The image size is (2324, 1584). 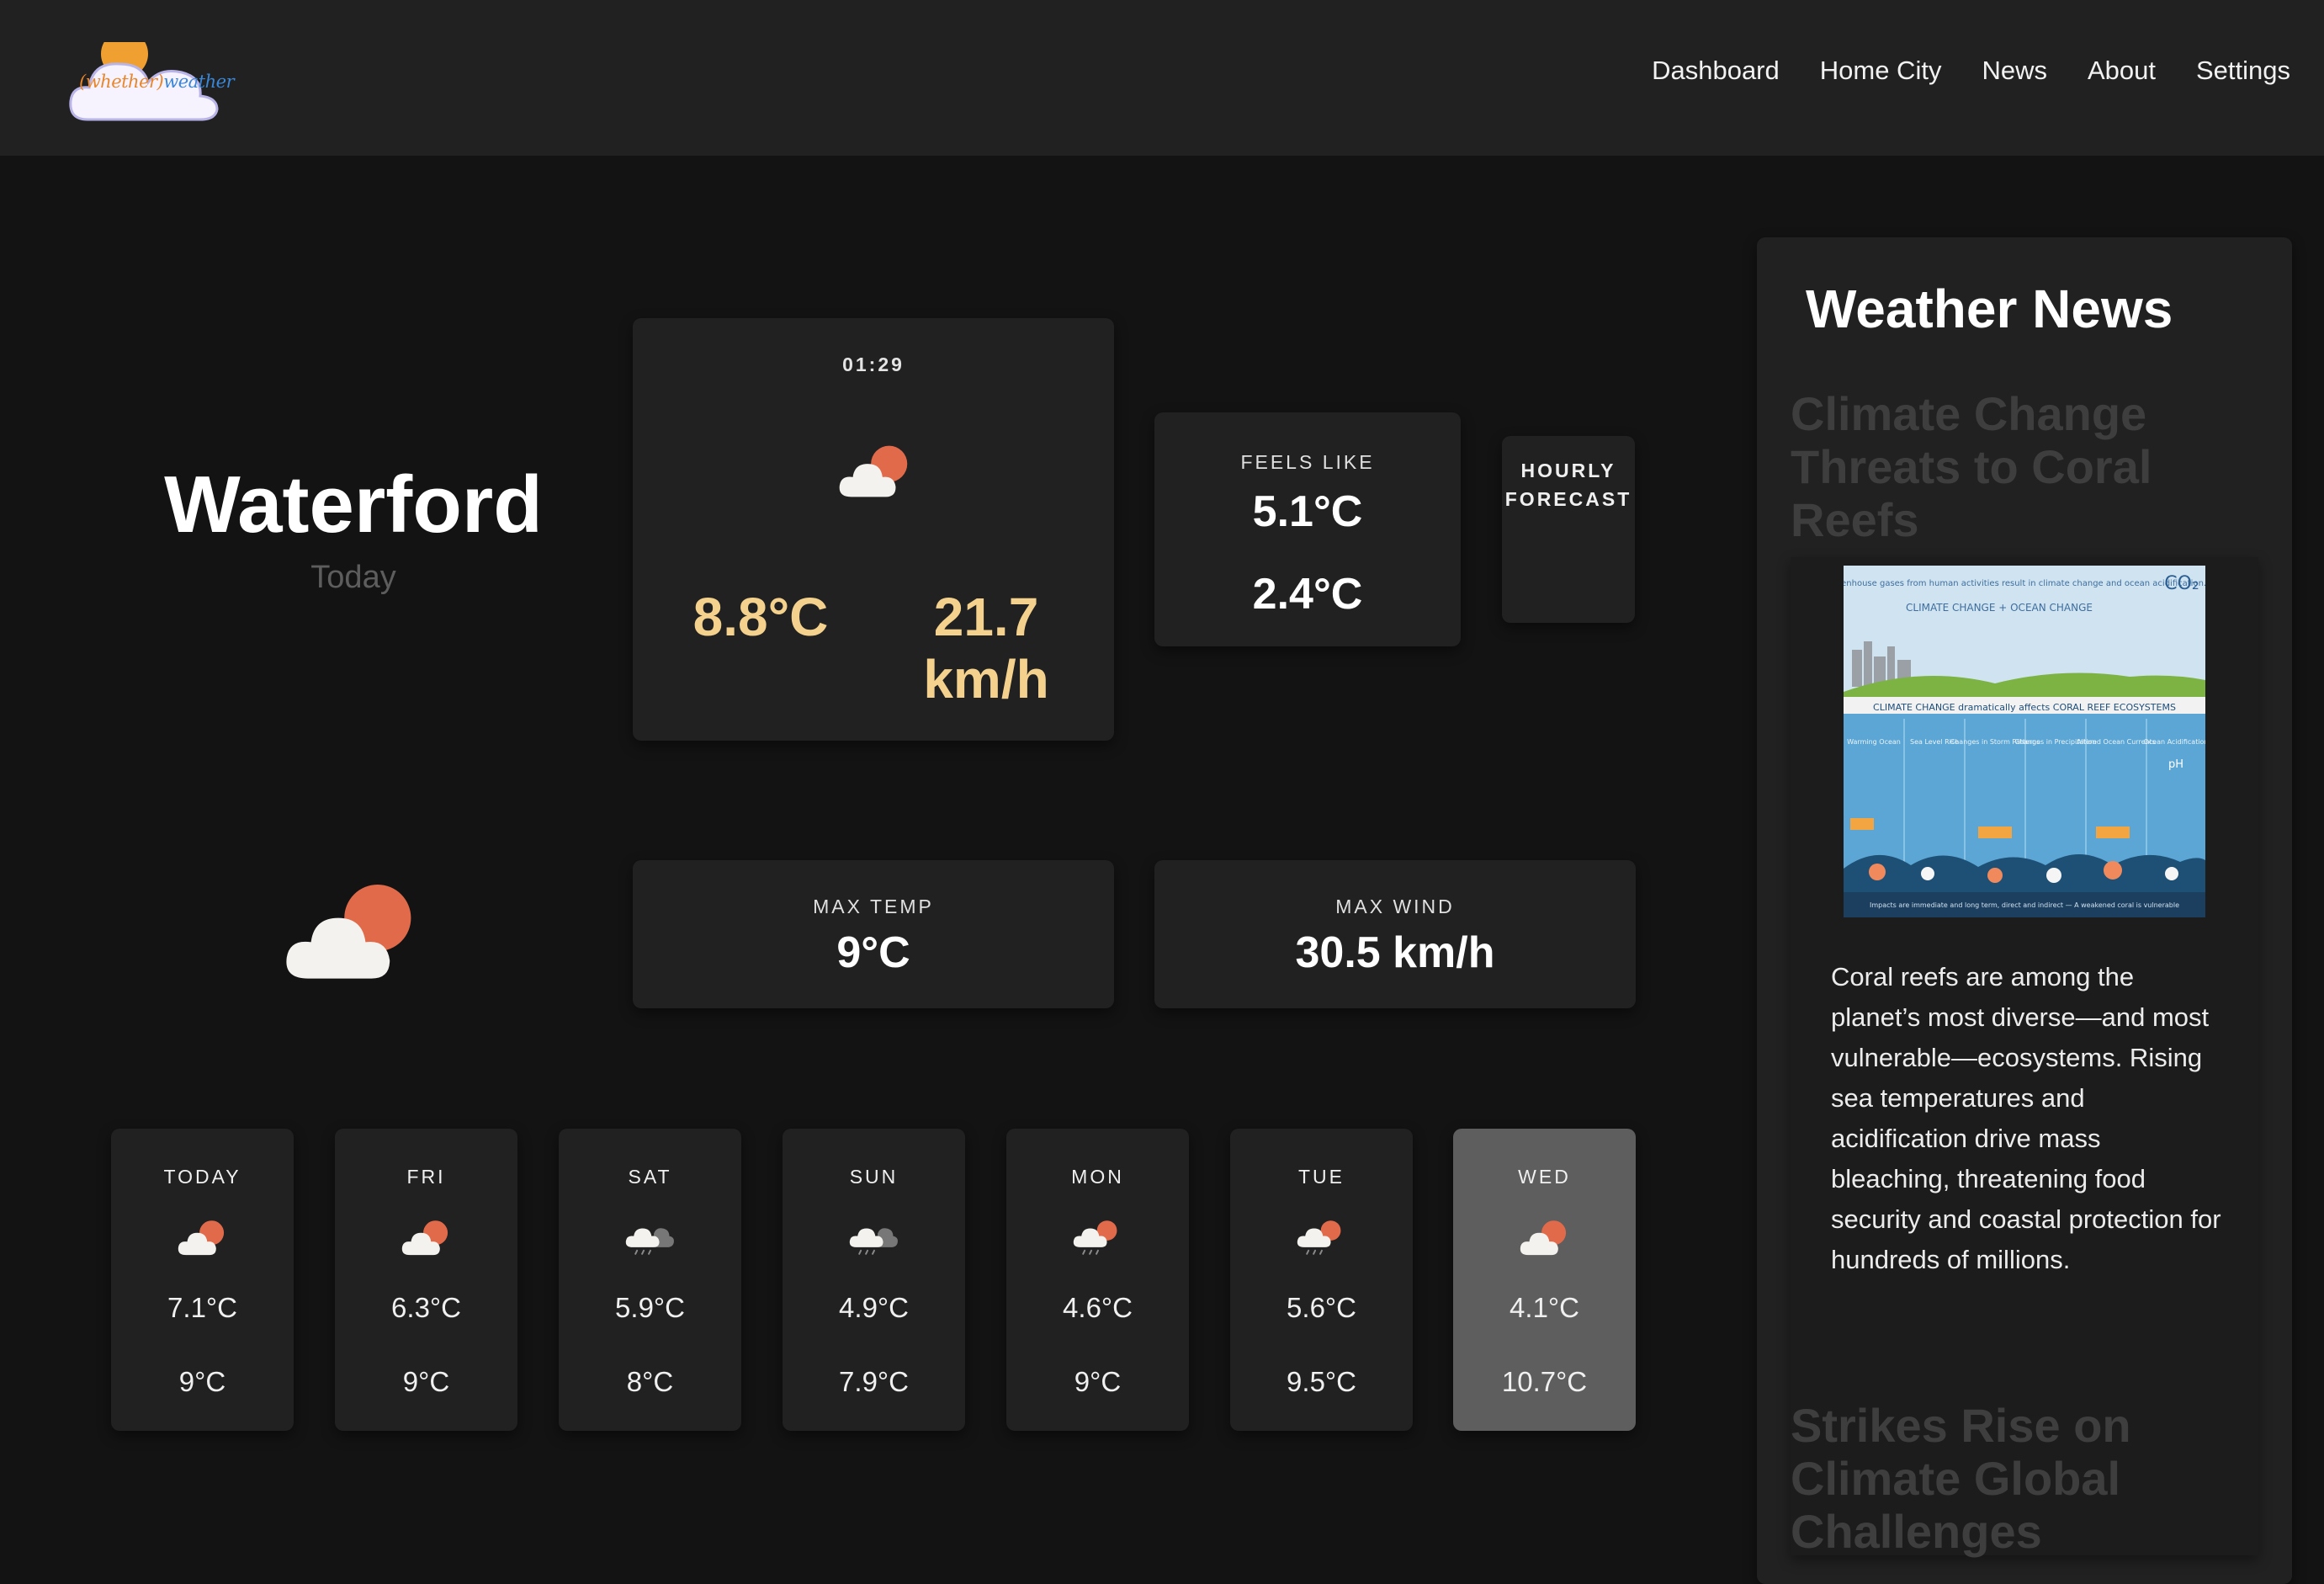 I want to click on current-weather-card: 01:29 8.8°C 21.7 km/h, so click(x=873, y=529).